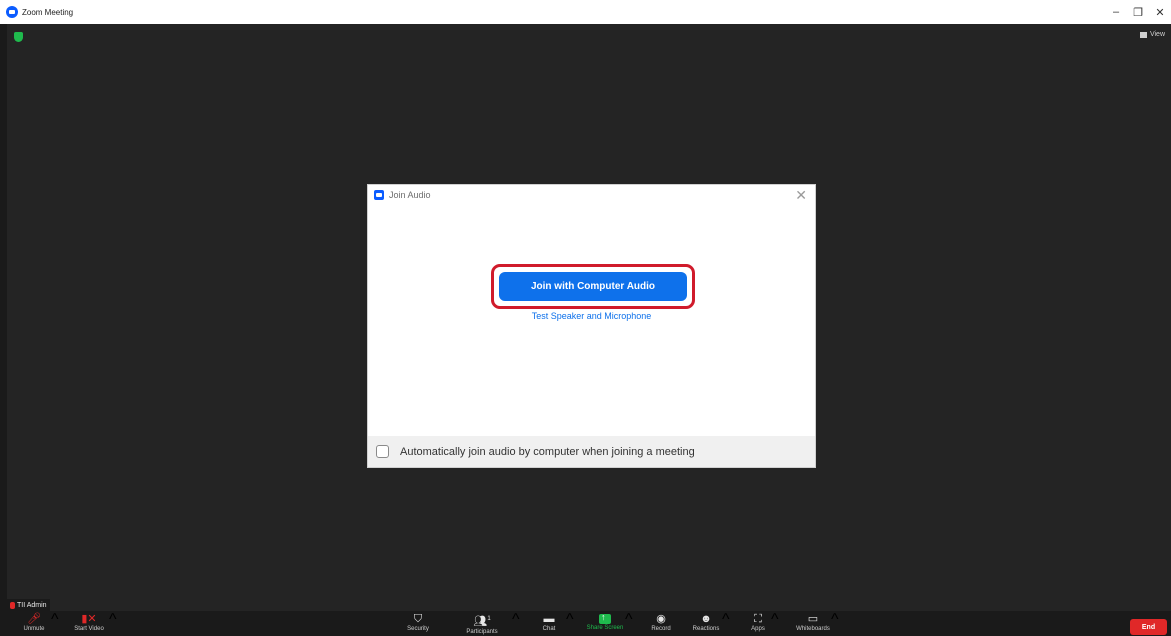  Describe the element at coordinates (549, 619) in the screenshot. I see `chat-icon: ▬` at that location.